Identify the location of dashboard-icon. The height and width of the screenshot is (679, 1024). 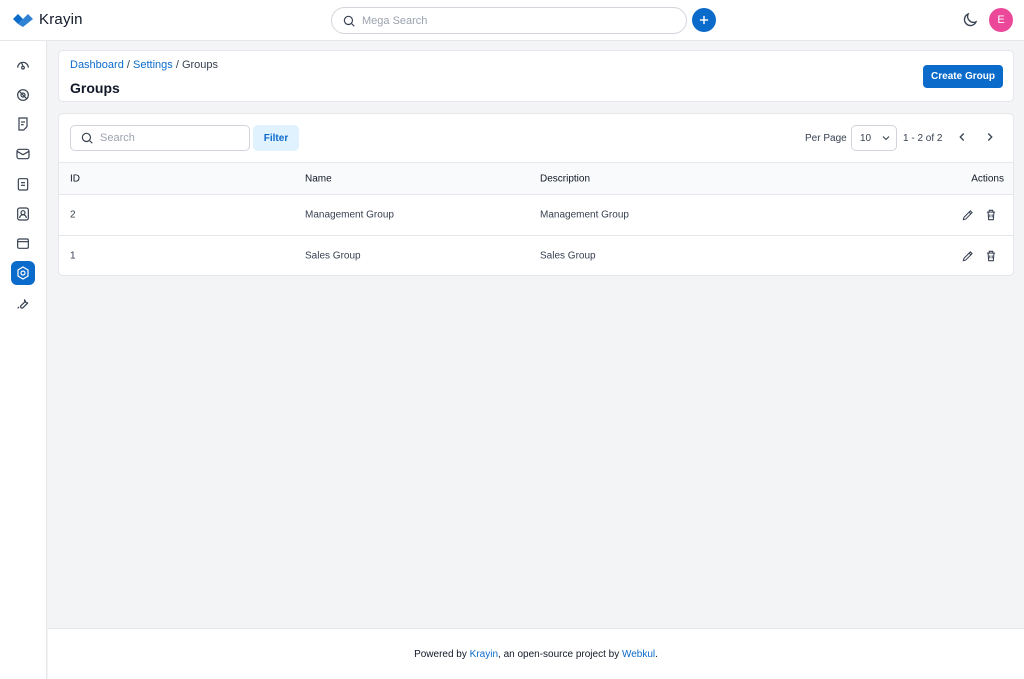
(23, 65).